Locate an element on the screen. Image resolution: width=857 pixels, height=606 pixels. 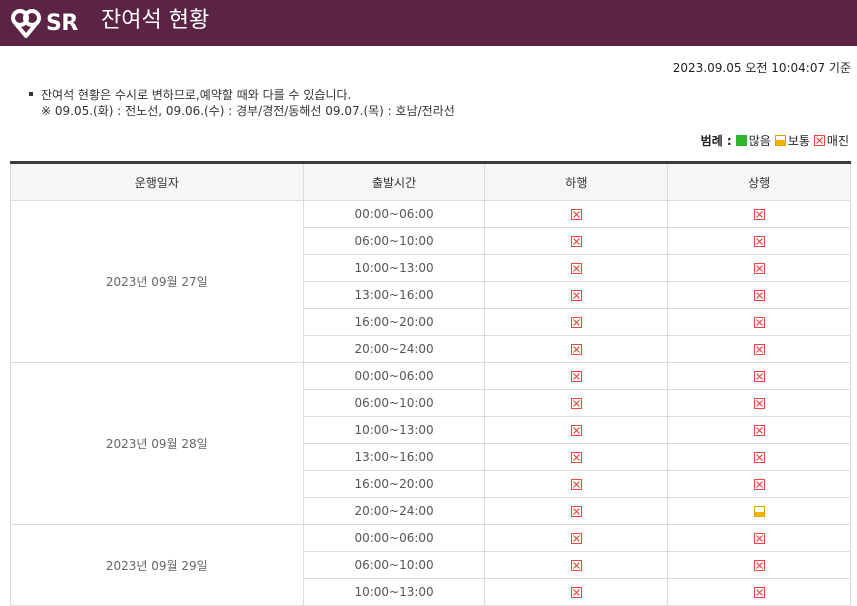
legend: 범례 : 많음 보통 매진 is located at coordinates (776, 140).